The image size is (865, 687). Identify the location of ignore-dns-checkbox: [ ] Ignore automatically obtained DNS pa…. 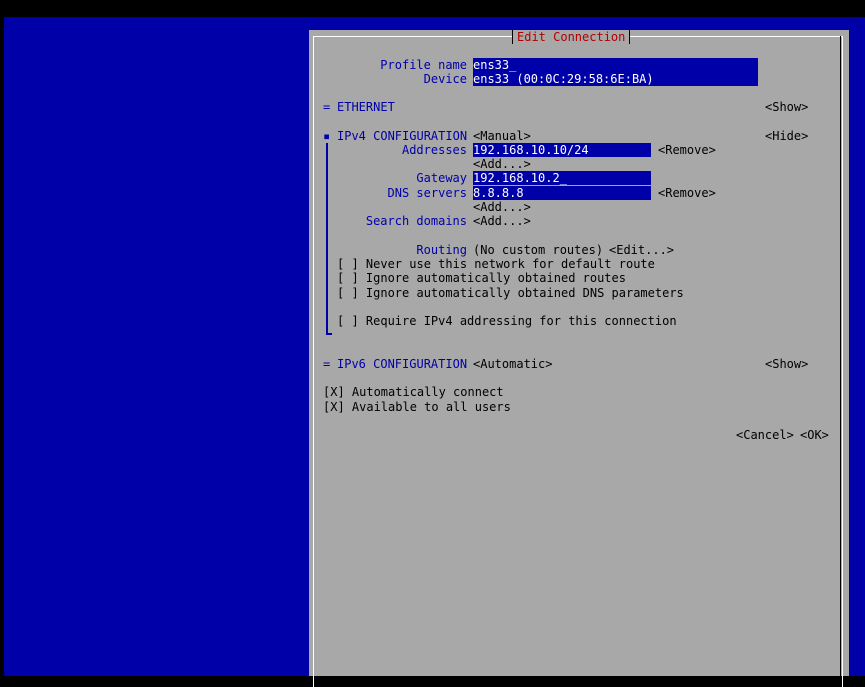
(510, 293).